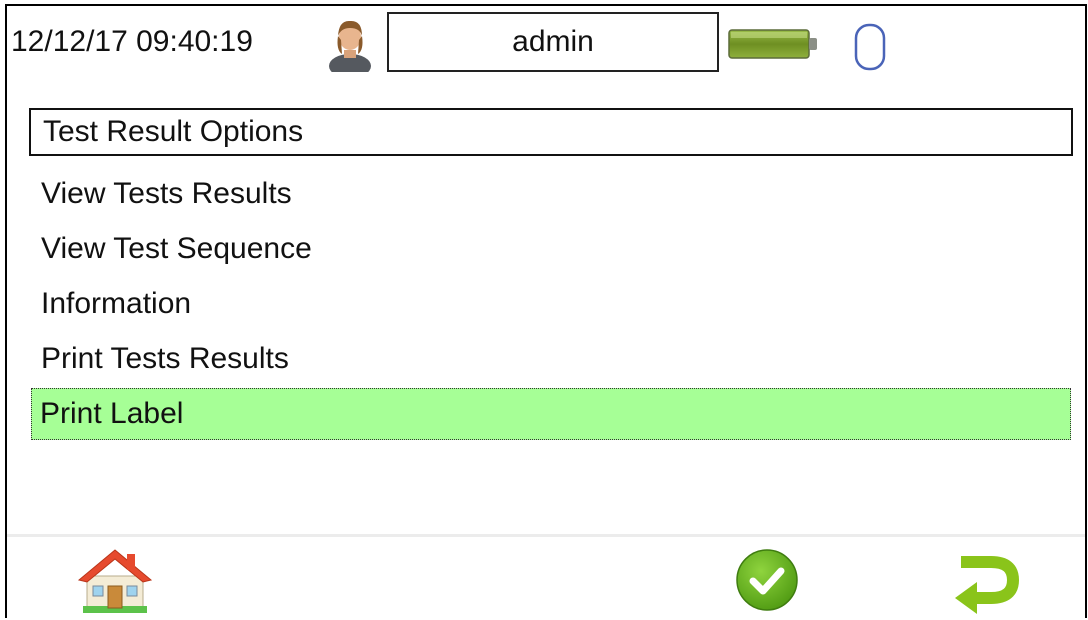 Image resolution: width=1088 pixels, height=620 pixels. I want to click on battery-icon, so click(775, 44).